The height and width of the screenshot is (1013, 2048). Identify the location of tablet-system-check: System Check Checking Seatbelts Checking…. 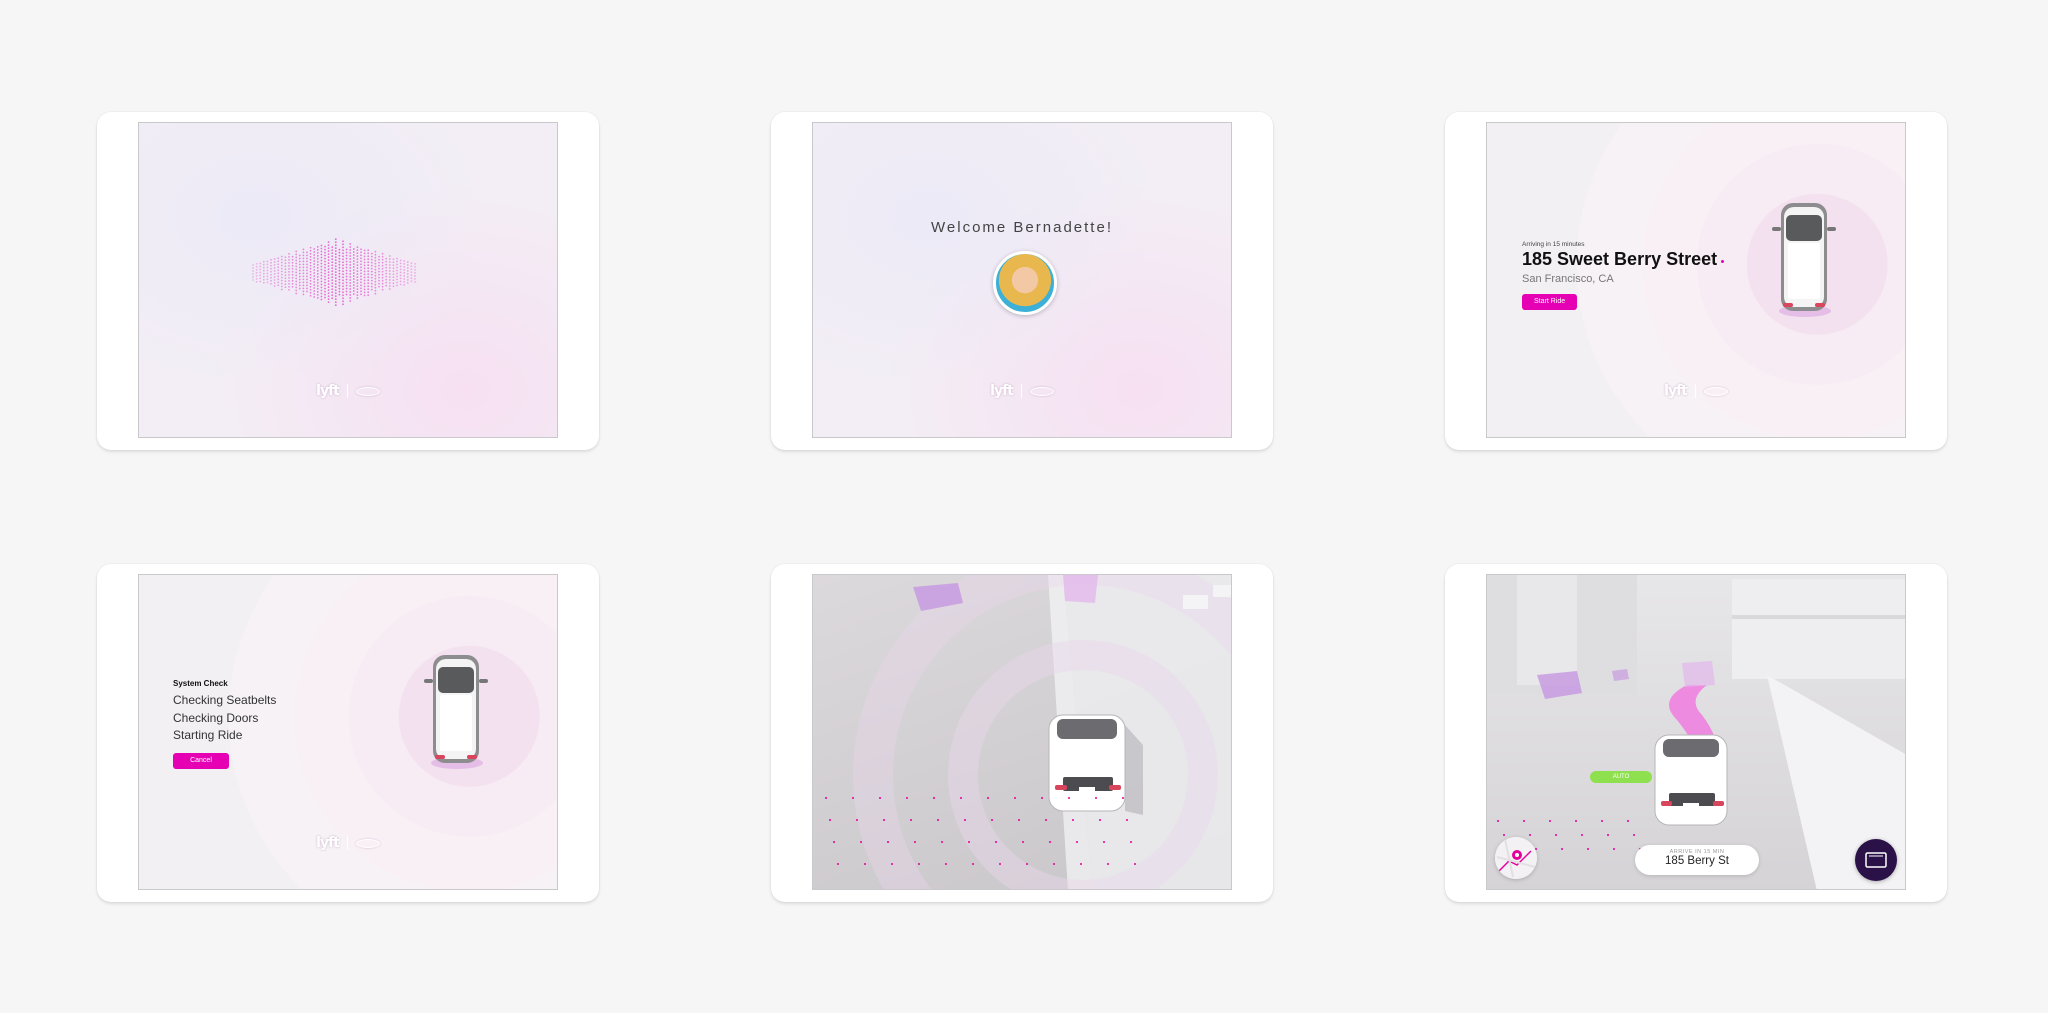
(348, 733).